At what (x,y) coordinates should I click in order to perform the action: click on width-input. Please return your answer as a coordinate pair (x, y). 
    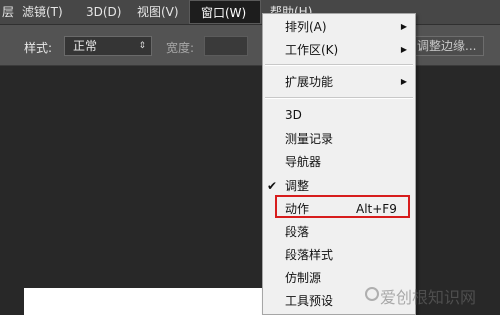
    Looking at the image, I should click on (226, 46).